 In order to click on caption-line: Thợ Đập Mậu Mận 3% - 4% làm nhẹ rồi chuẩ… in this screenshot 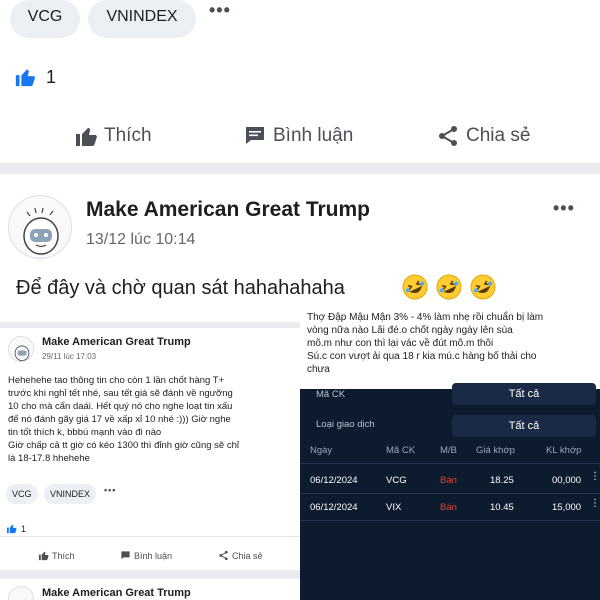, I will do `click(425, 317)`.